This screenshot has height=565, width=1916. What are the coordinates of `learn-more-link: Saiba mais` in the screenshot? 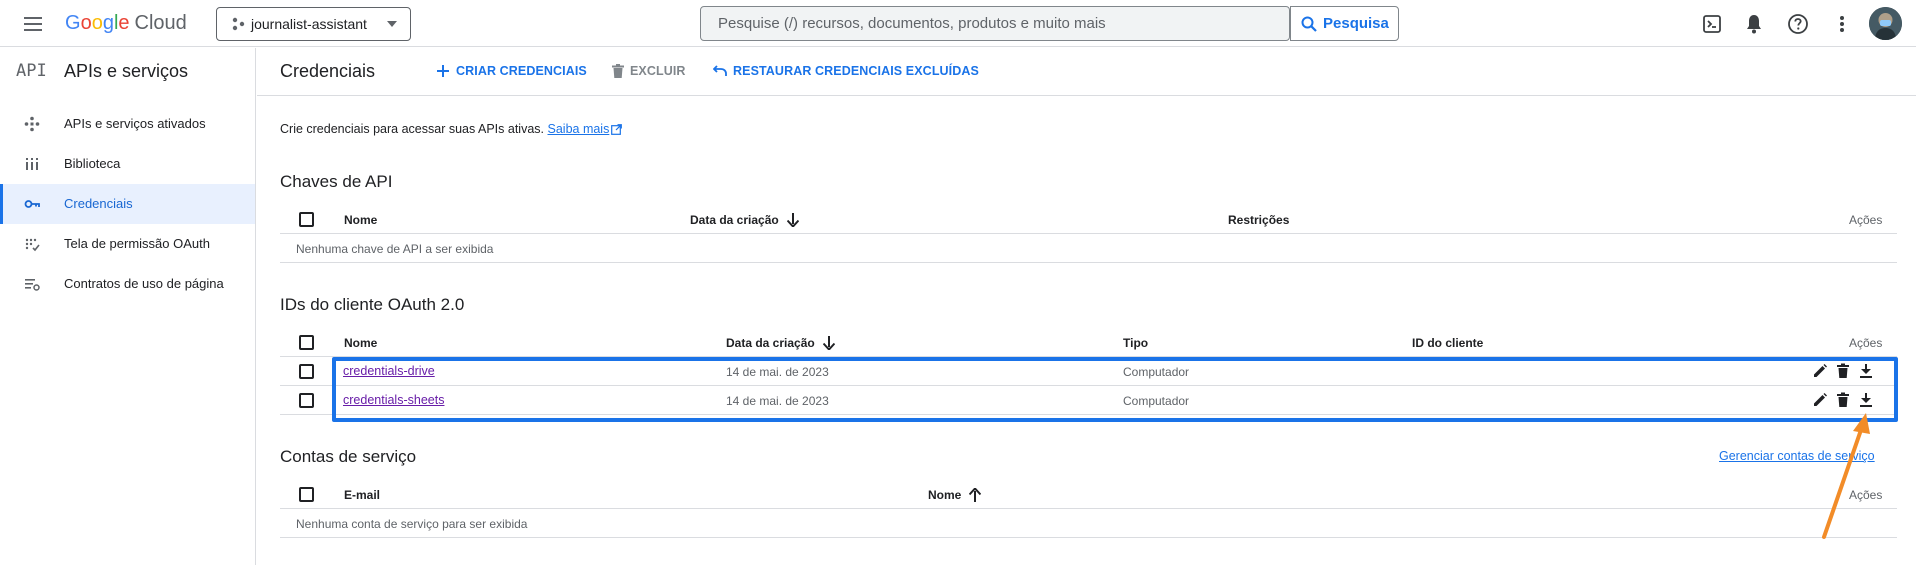 It's located at (585, 129).